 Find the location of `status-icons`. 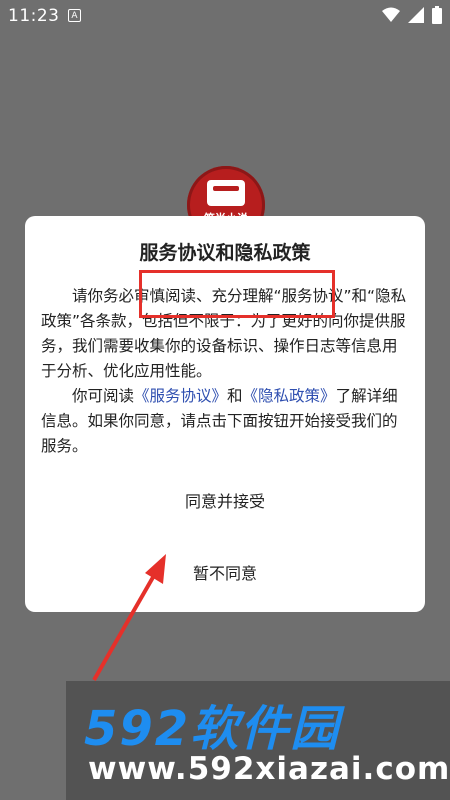

status-icons is located at coordinates (412, 15).